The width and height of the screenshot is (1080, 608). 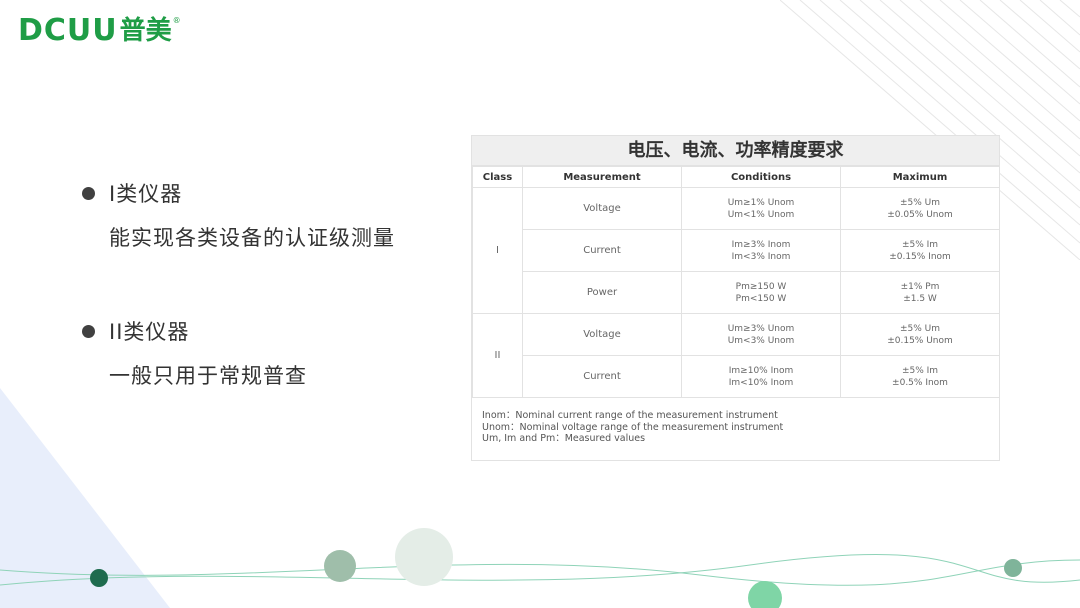 What do you see at coordinates (194, 353) in the screenshot?
I see `bullet-class-ii: II类仪器 一般只用于常规普查` at bounding box center [194, 353].